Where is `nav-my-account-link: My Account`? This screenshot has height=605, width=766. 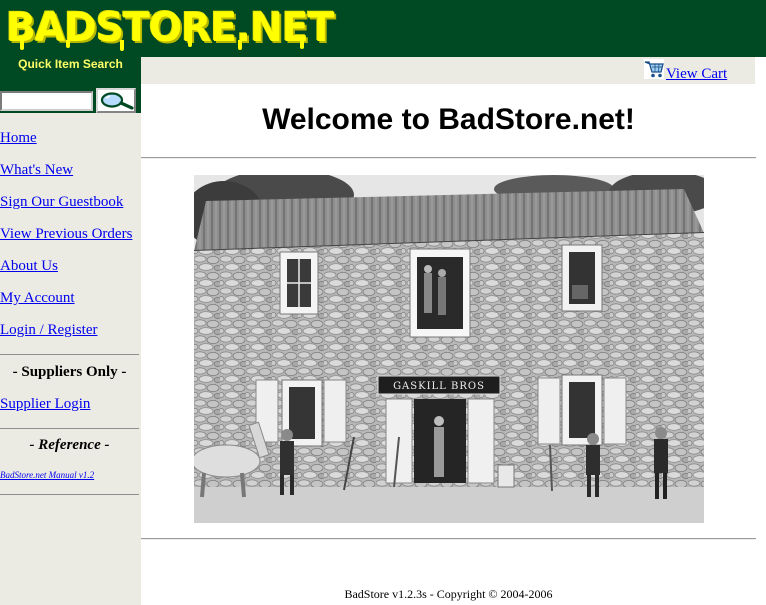 nav-my-account-link: My Account is located at coordinates (37, 298).